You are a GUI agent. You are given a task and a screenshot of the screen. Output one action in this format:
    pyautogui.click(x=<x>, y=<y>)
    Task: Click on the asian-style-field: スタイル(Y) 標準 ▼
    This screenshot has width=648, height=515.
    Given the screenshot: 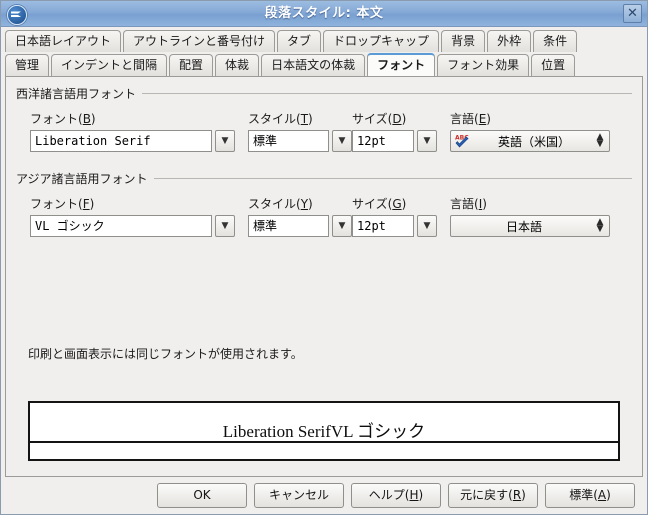 What is the action you would take?
    pyautogui.click(x=302, y=216)
    